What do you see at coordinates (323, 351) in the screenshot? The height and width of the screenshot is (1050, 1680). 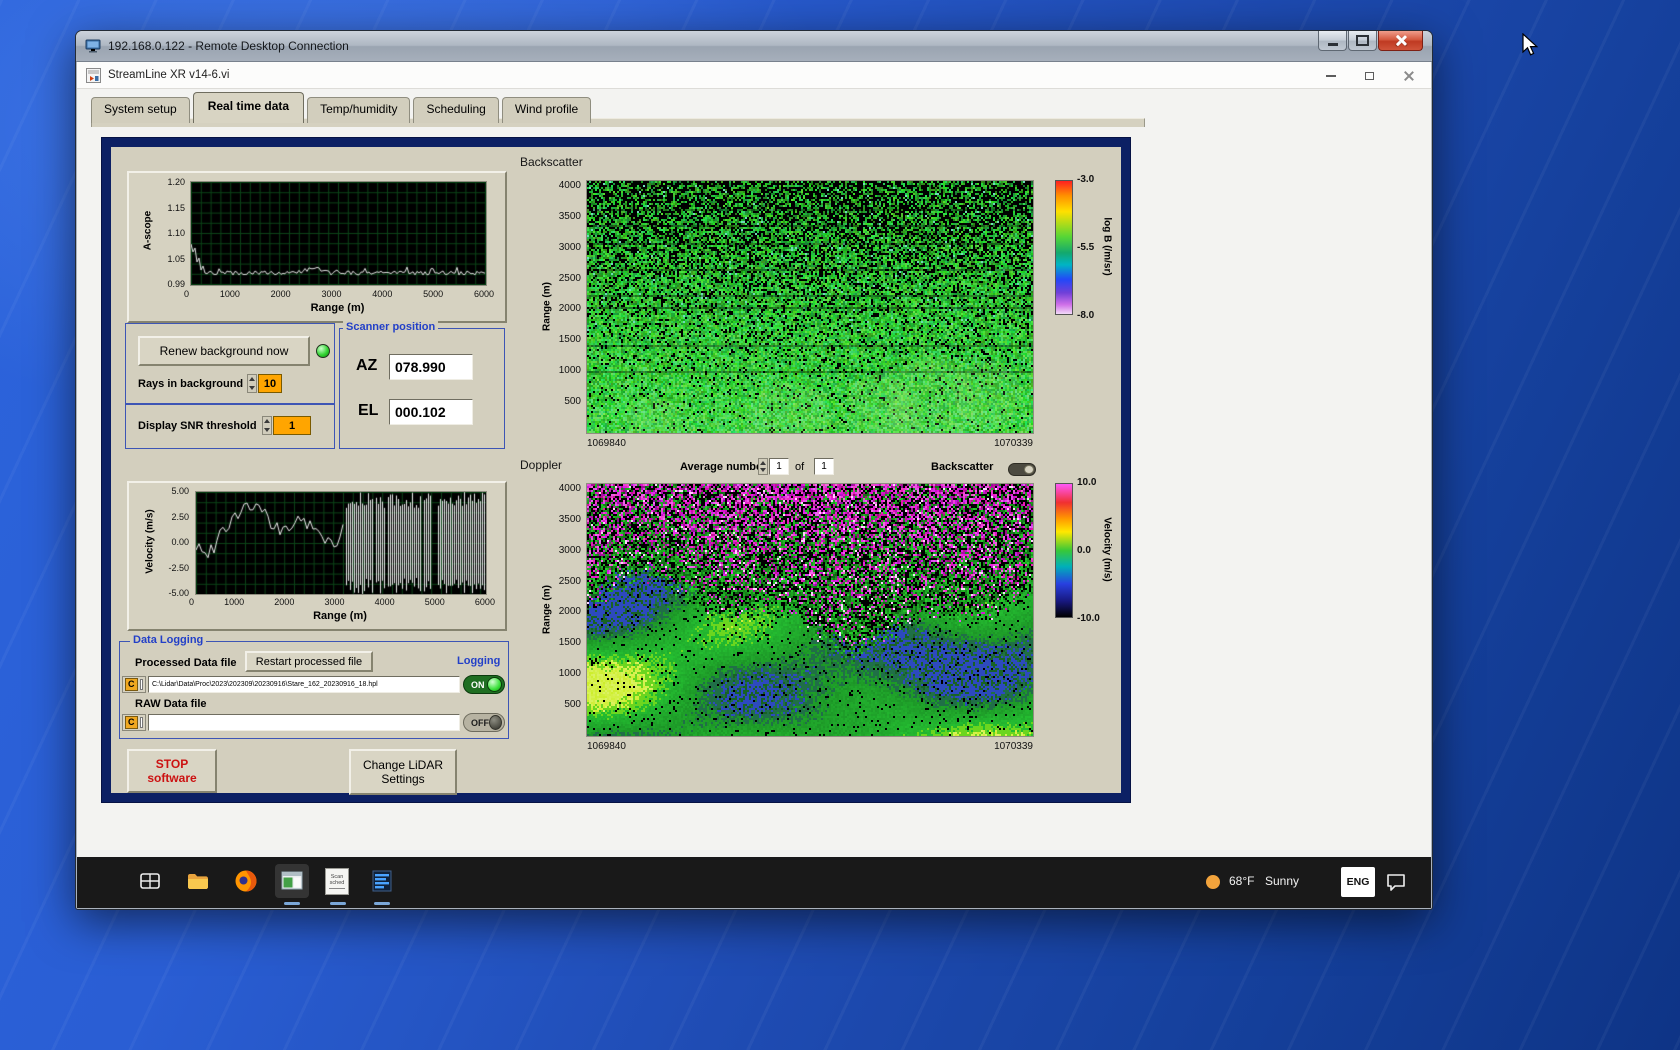 I see `background-led-icon` at bounding box center [323, 351].